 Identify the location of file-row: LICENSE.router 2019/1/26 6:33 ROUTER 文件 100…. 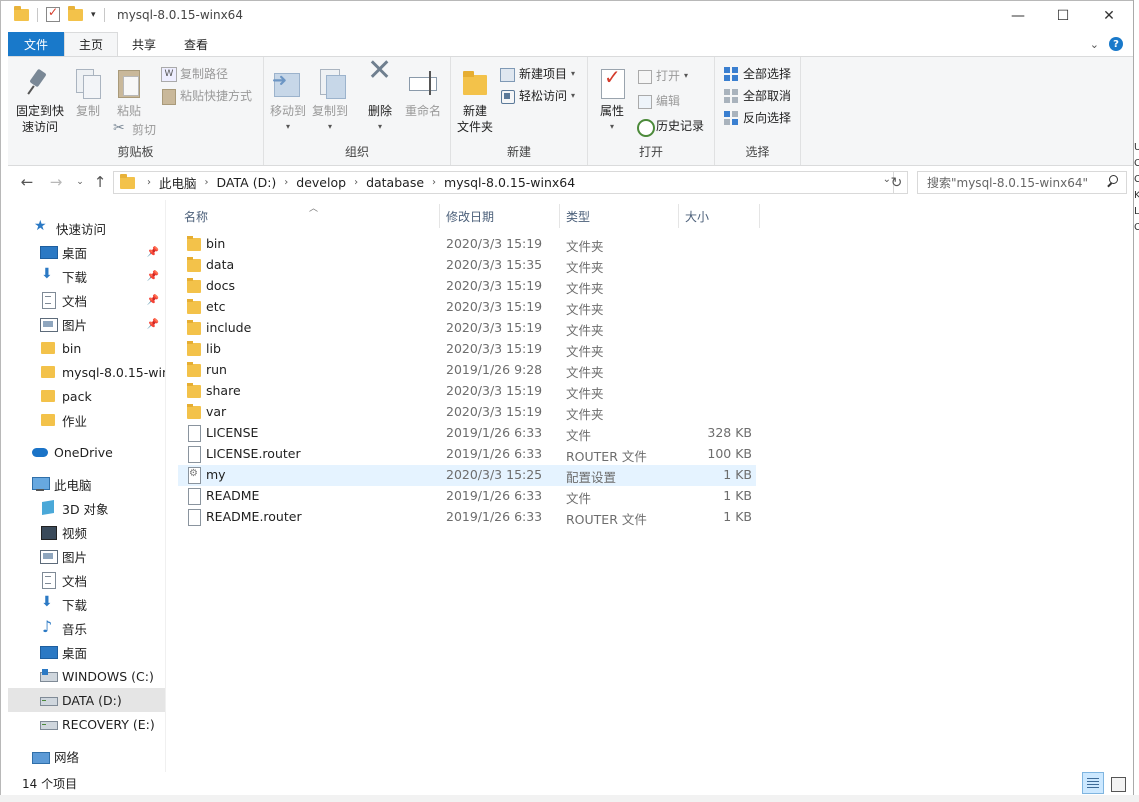
(467, 454).